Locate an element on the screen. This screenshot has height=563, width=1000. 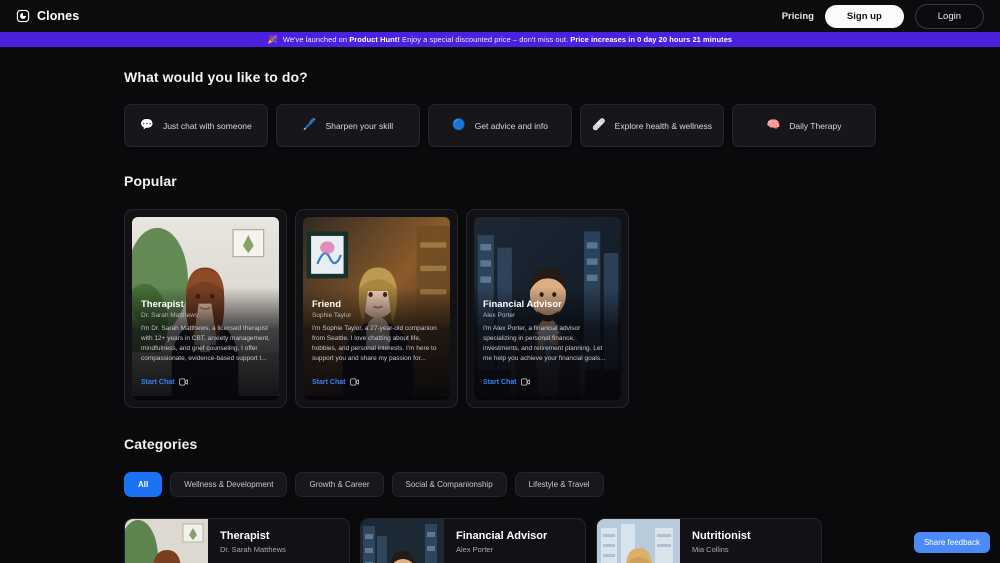
share-feedback-button: Share feedback is located at coordinates (951, 542).